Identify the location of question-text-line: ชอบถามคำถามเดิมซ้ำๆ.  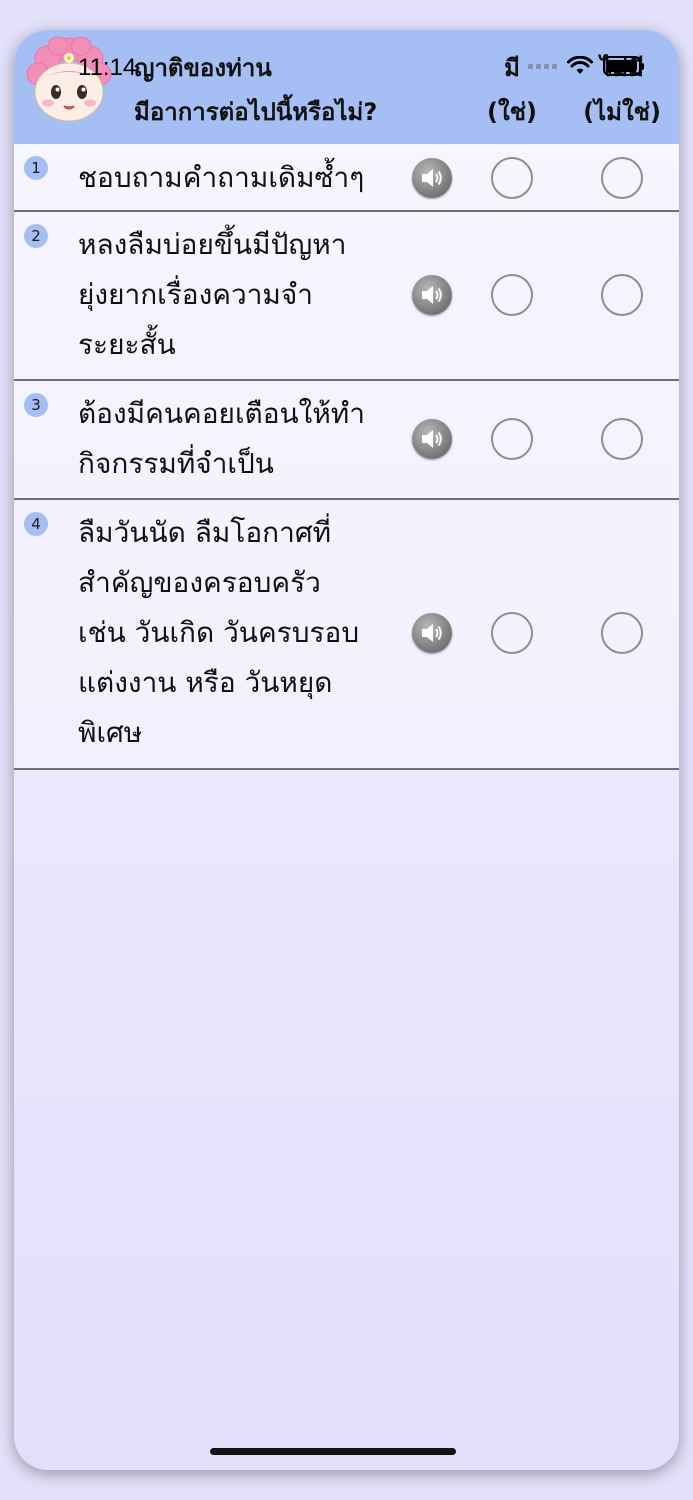
(221, 177).